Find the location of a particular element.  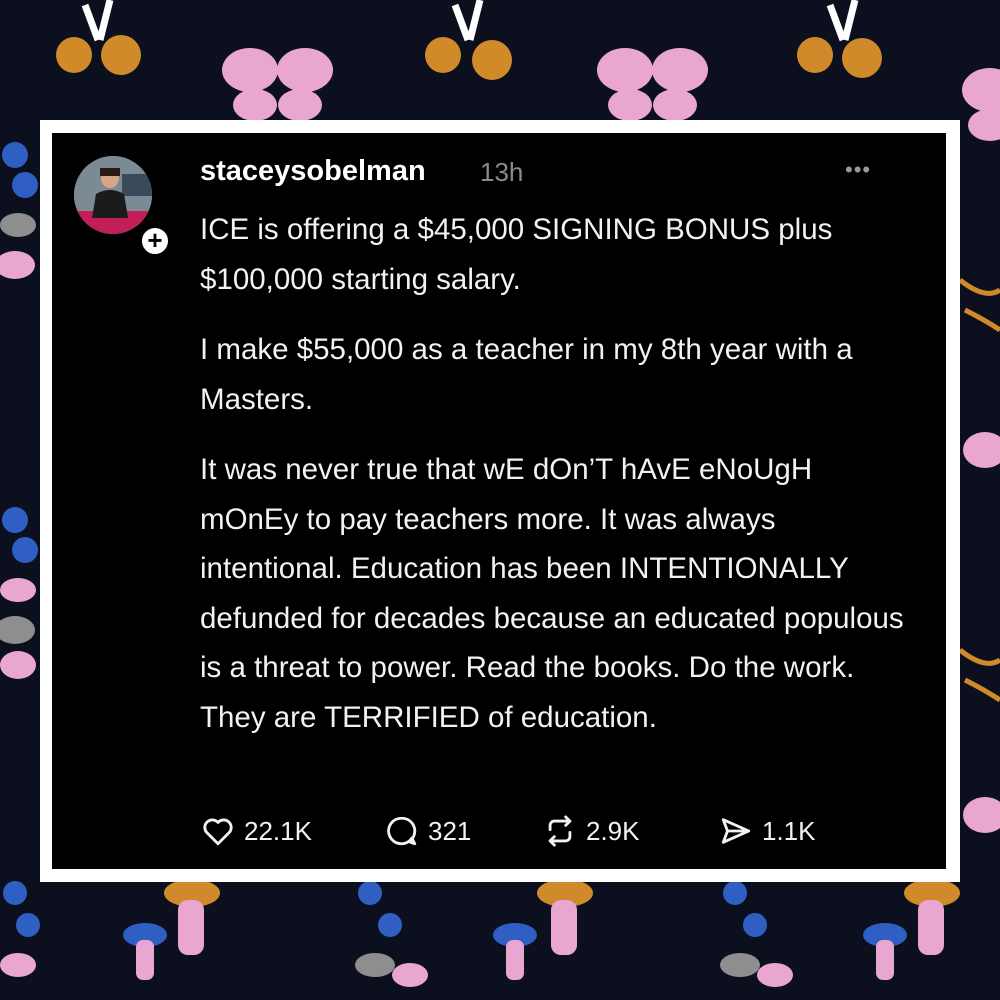

repost-button: 2.9K is located at coordinates (591, 831).